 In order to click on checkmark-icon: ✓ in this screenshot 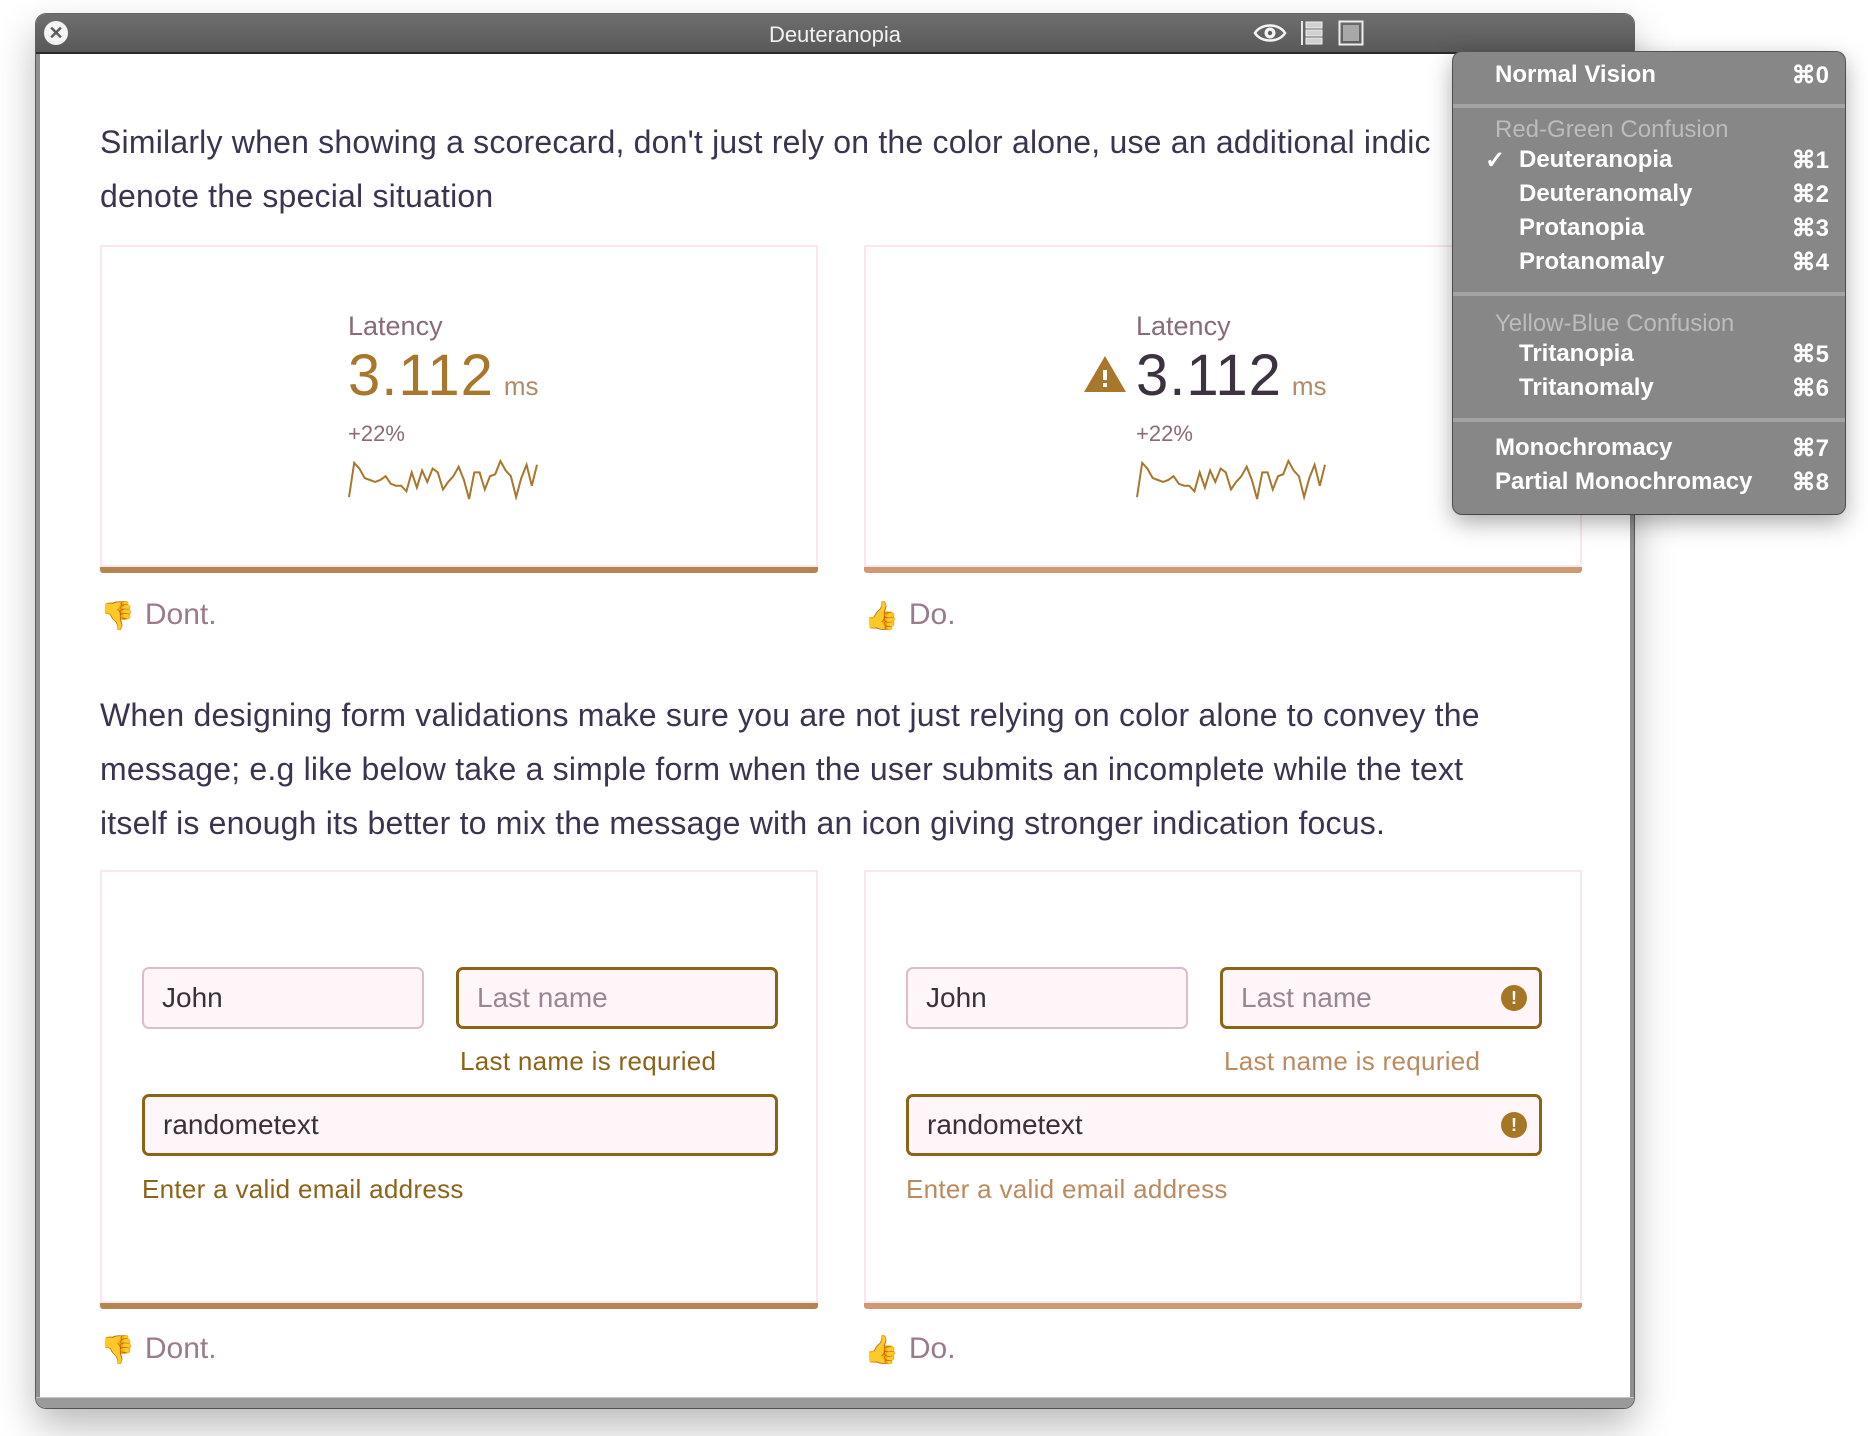, I will do `click(1495, 160)`.